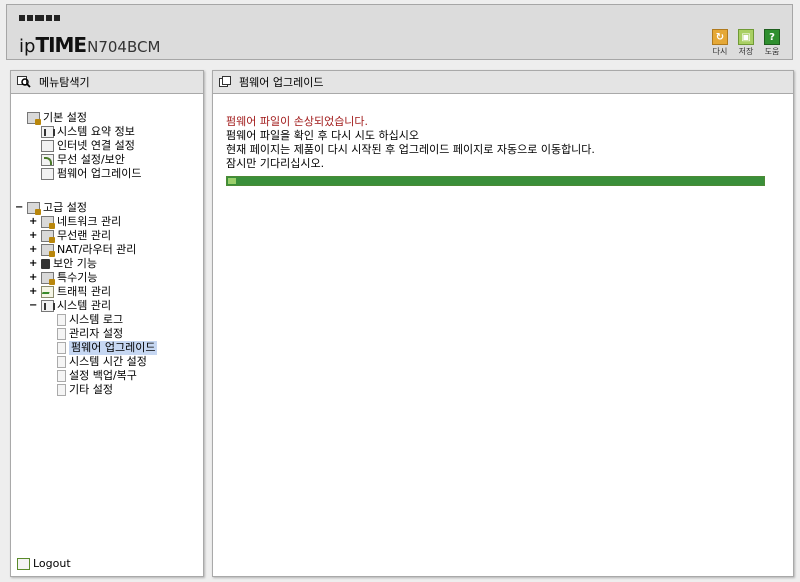 Image resolution: width=800 pixels, height=582 pixels. Describe the element at coordinates (23, 563) in the screenshot. I see `logout-icon` at that location.